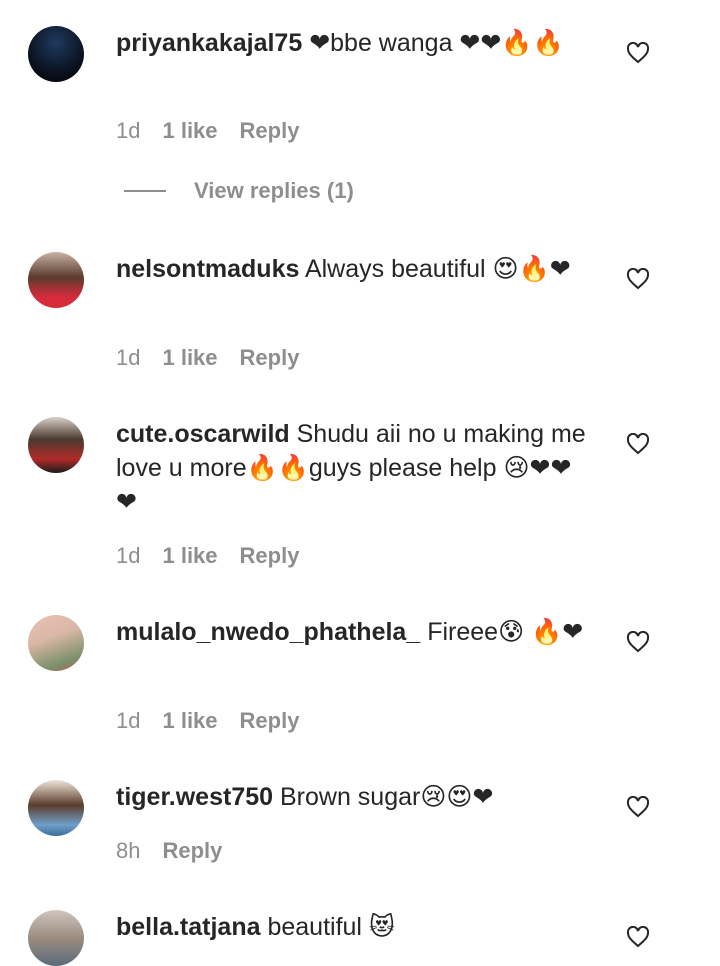 The image size is (720, 966). I want to click on comment-text: Always beautiful 😍🔥❤, so click(437, 269).